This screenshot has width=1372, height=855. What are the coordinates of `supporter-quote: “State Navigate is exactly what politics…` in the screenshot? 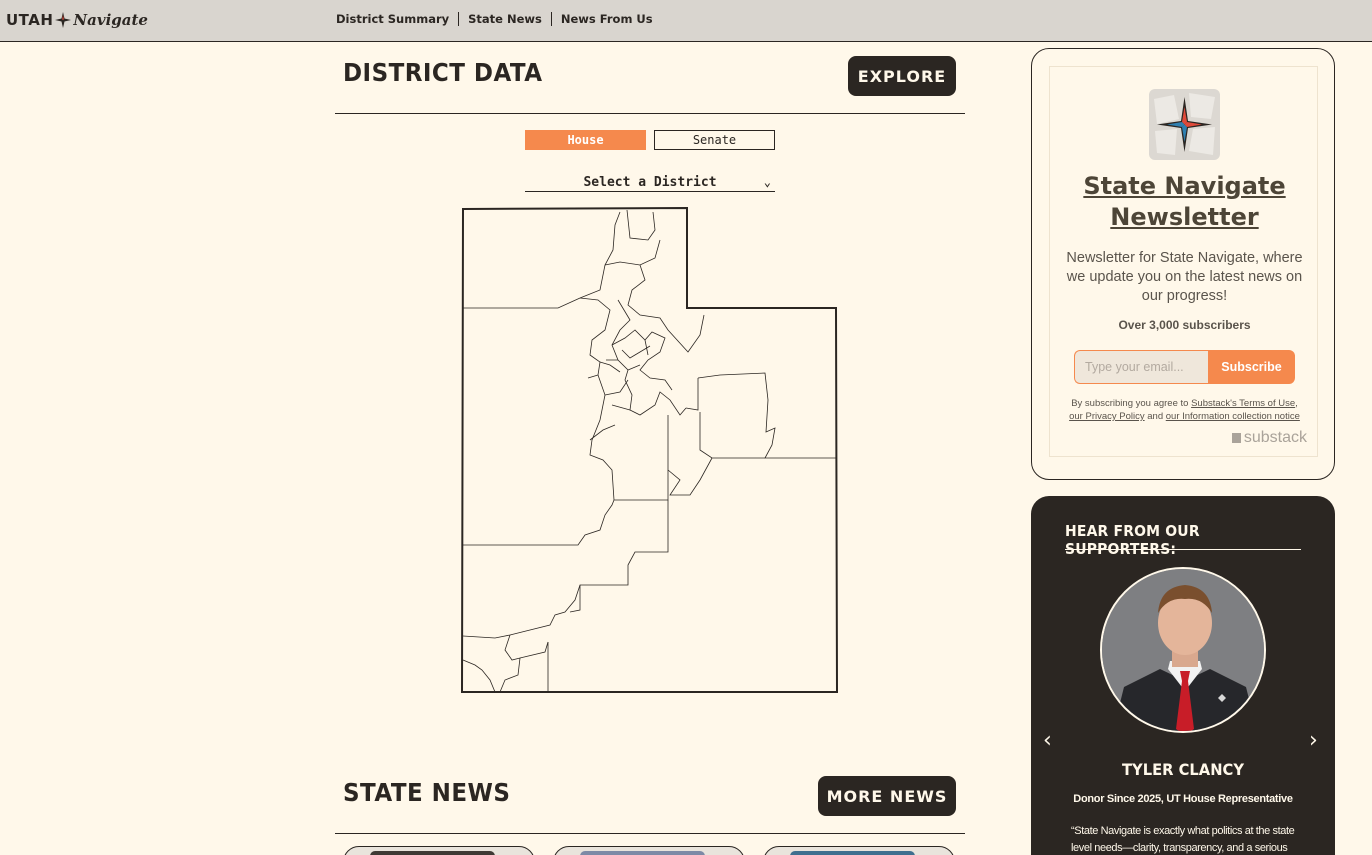 It's located at (1183, 839).